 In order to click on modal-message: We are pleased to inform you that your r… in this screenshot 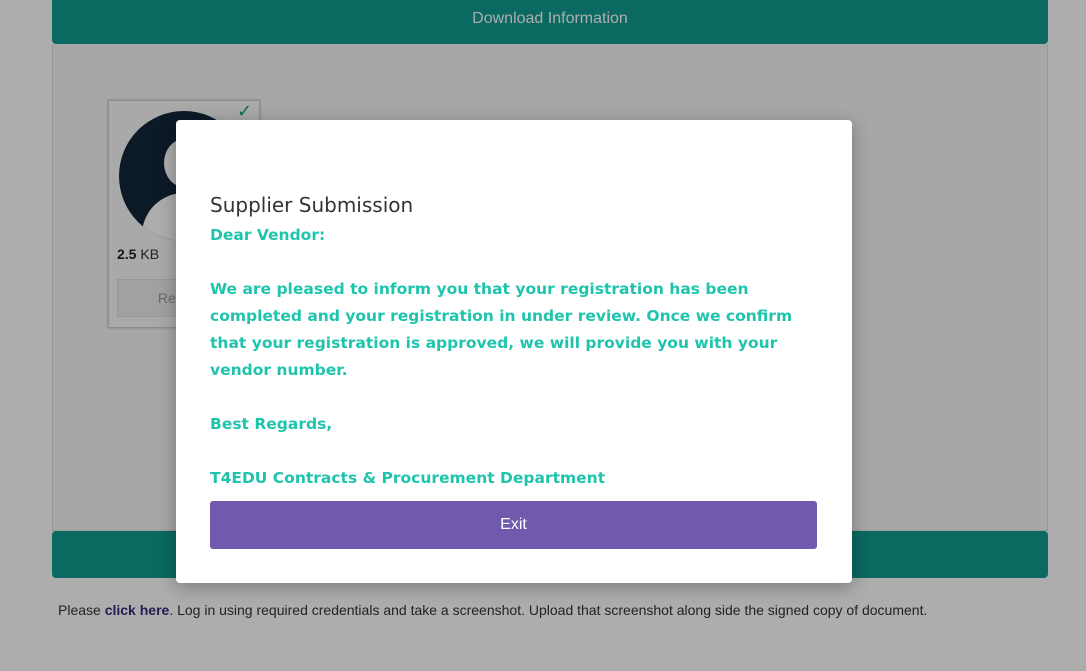, I will do `click(501, 329)`.